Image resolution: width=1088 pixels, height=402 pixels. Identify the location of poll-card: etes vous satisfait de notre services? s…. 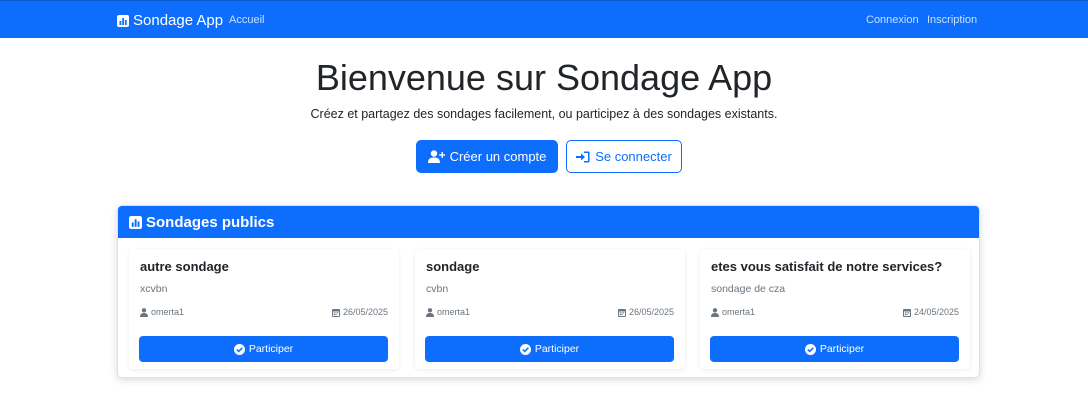
(835, 309).